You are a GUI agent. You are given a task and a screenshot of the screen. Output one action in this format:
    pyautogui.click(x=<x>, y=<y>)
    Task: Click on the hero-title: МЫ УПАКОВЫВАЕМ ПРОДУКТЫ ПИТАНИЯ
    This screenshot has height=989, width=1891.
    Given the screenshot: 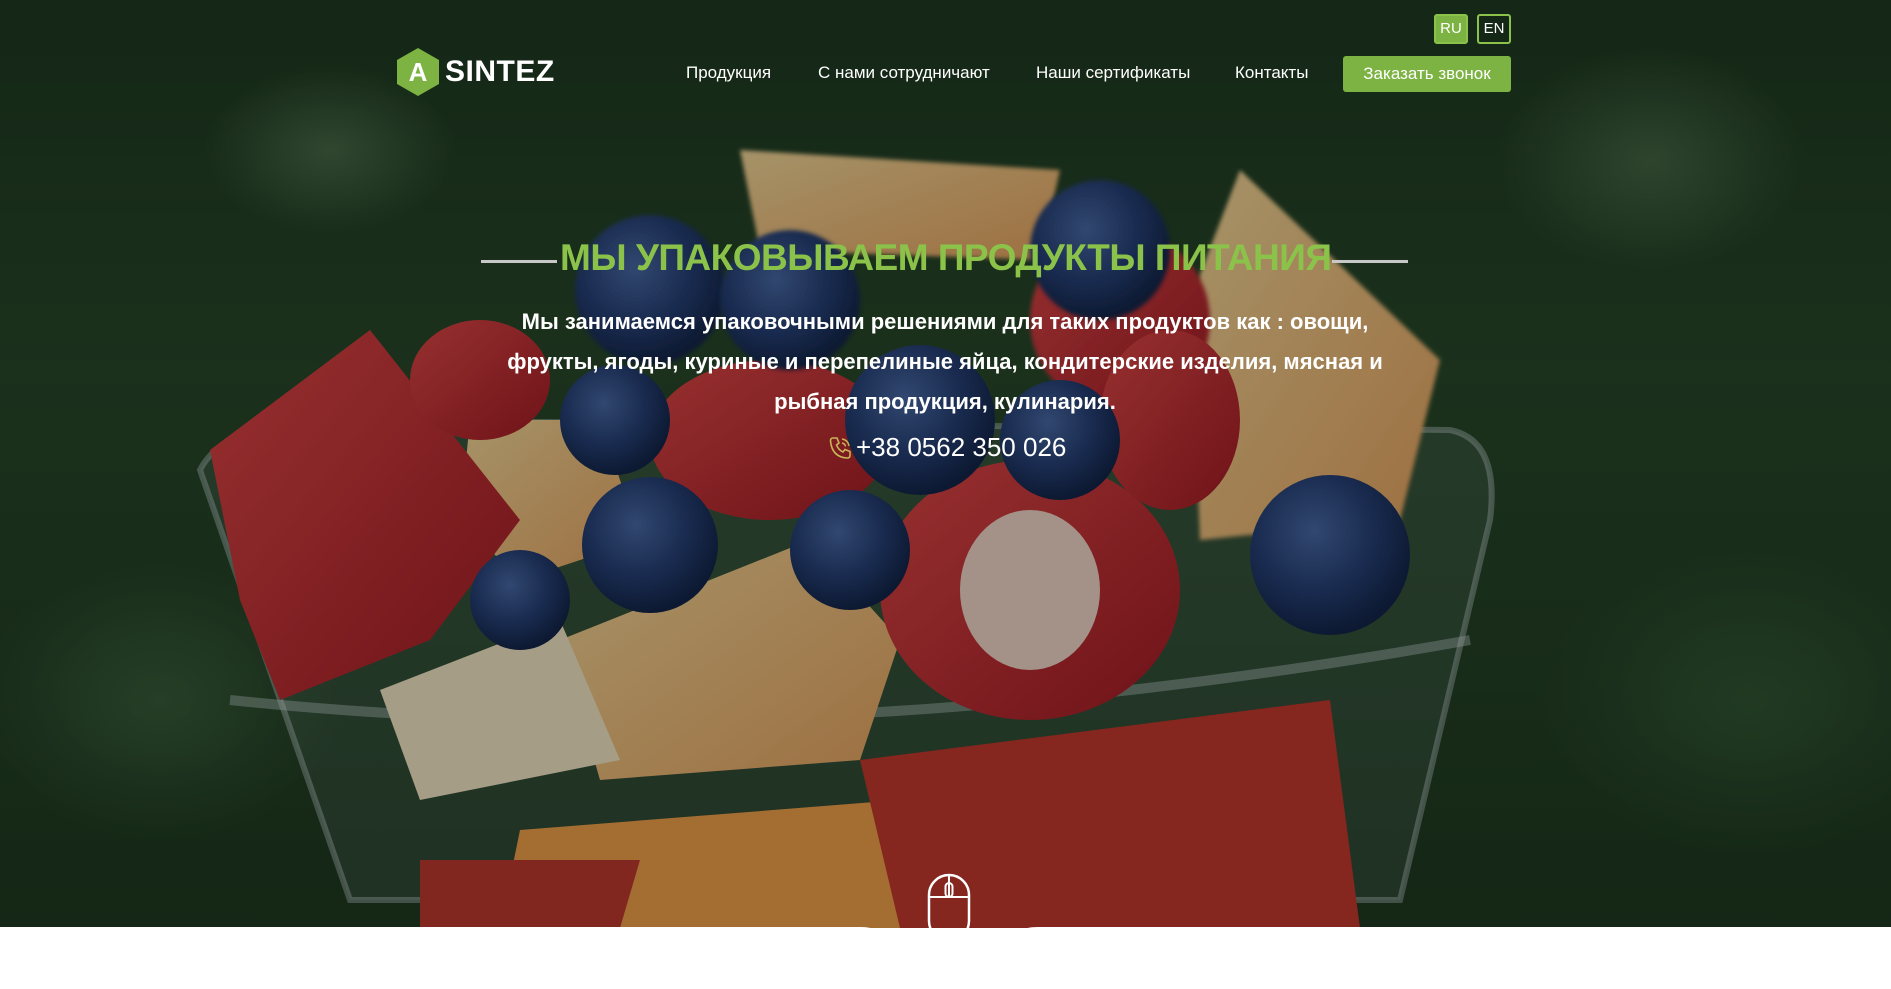 What is the action you would take?
    pyautogui.click(x=946, y=257)
    